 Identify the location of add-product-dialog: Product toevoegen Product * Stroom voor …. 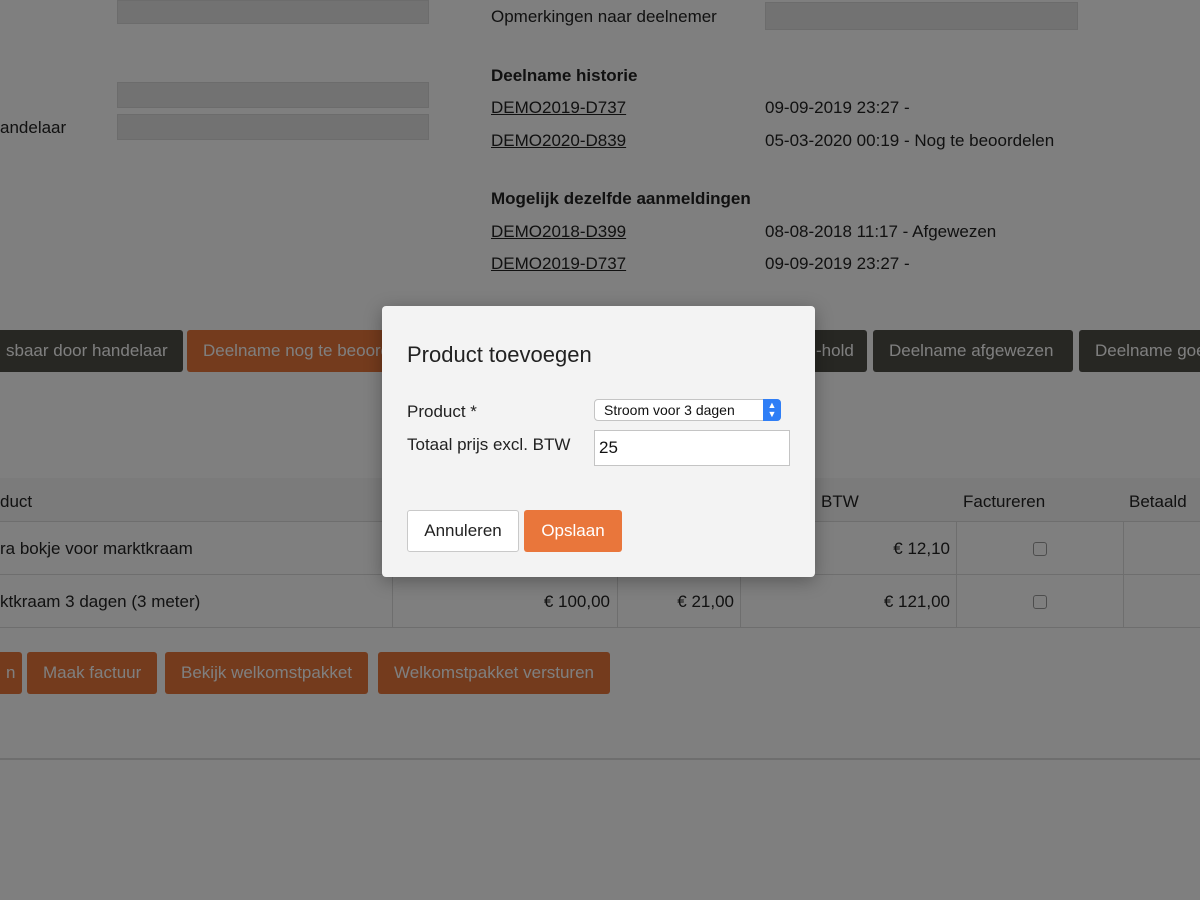
(598, 441).